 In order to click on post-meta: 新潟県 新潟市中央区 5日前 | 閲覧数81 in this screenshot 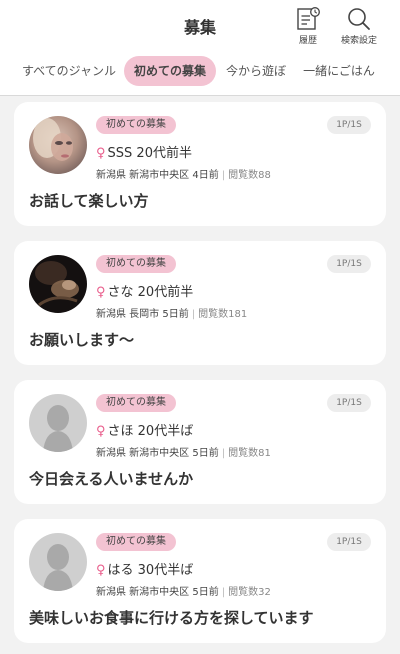, I will do `click(183, 451)`.